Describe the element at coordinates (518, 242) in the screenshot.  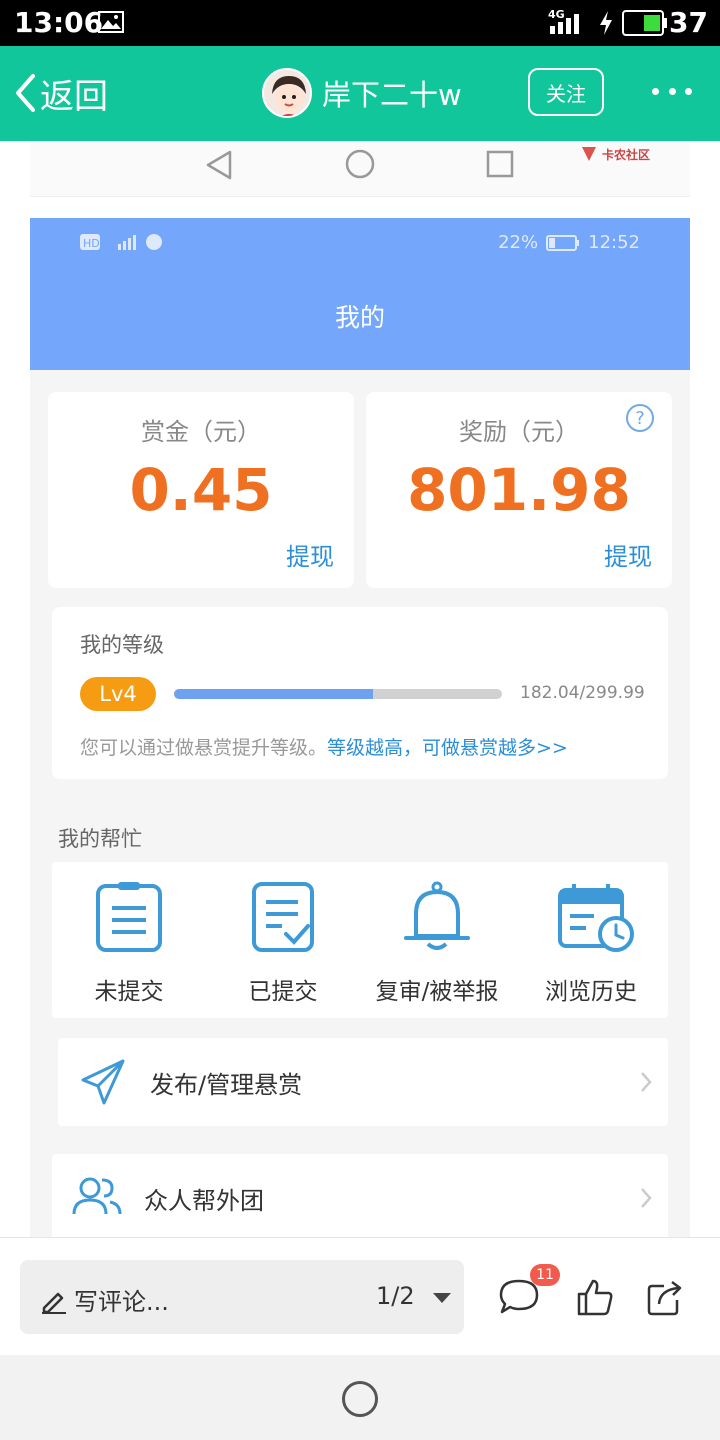
I see `embedded-battery-percent: 22%` at that location.